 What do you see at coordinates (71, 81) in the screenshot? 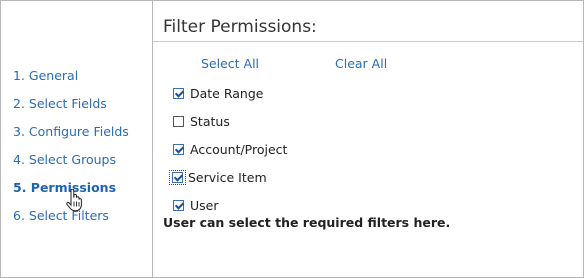
I see `step-general: 1. General` at bounding box center [71, 81].